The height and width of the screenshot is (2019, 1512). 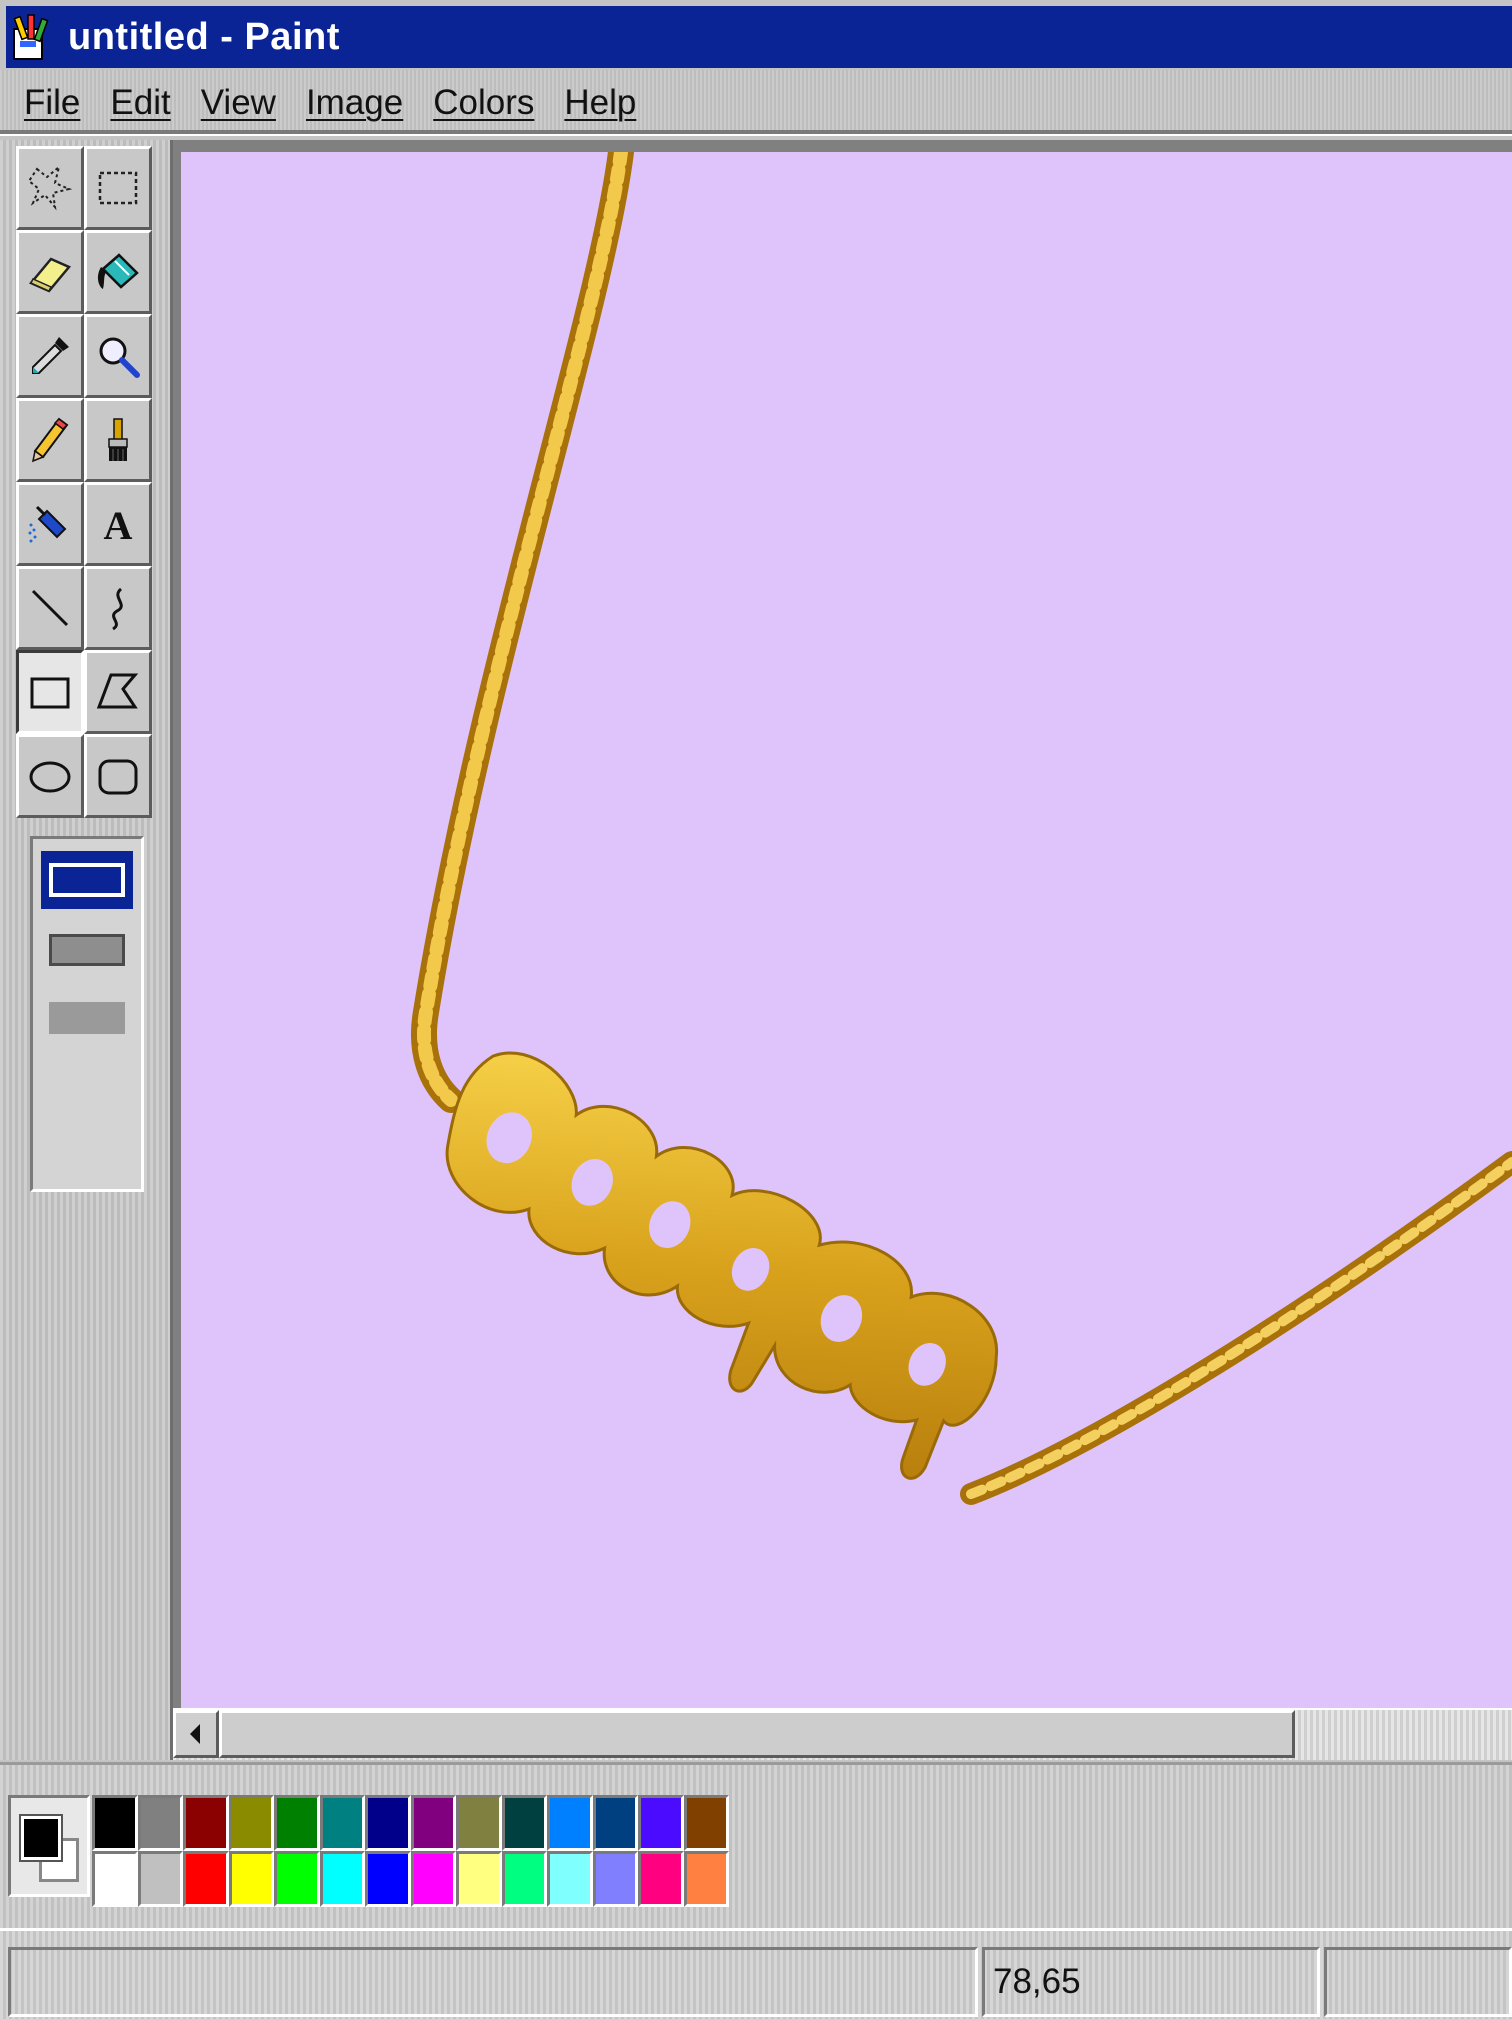 I want to click on polygon-icon, so click(x=117, y=691).